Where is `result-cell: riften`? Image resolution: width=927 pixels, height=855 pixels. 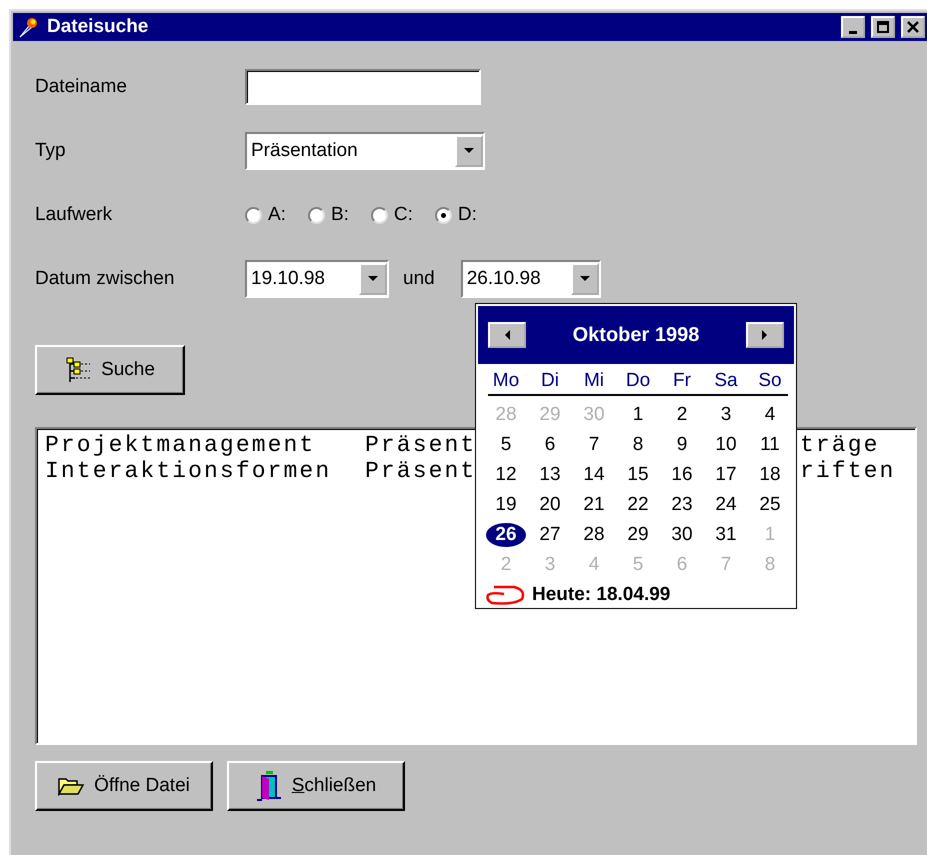 result-cell: riften is located at coordinates (848, 471).